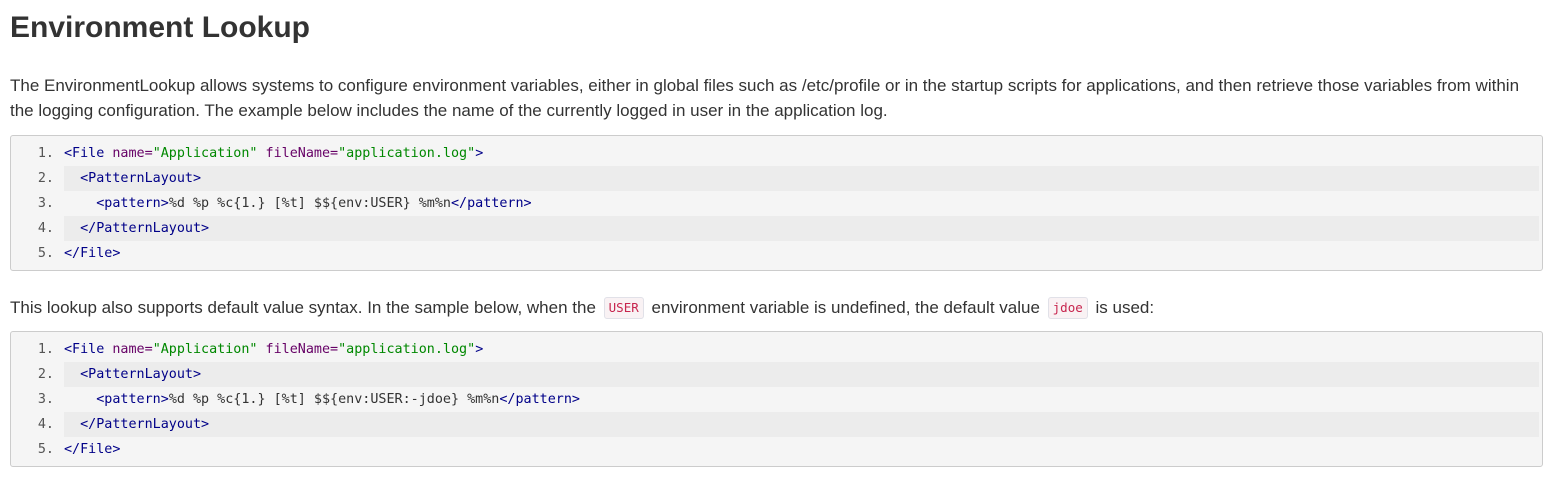 This screenshot has height=477, width=1554. Describe the element at coordinates (309, 203) in the screenshot. I see `pattern-text: %d %p %c{1.} [%t] $${env:USER} %m%n` at that location.